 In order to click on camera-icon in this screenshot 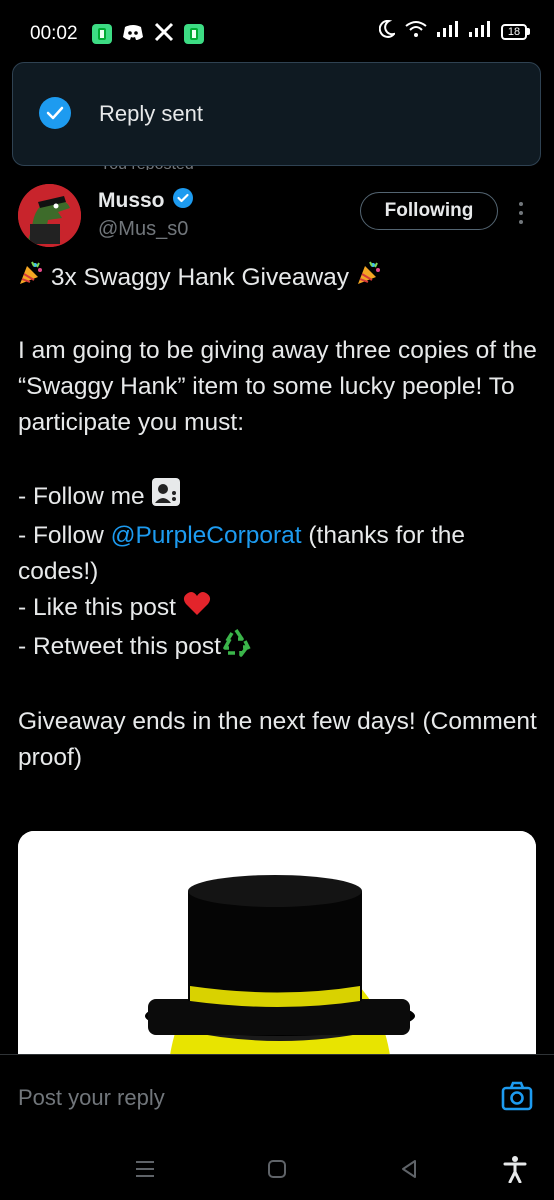, I will do `click(517, 1096)`.